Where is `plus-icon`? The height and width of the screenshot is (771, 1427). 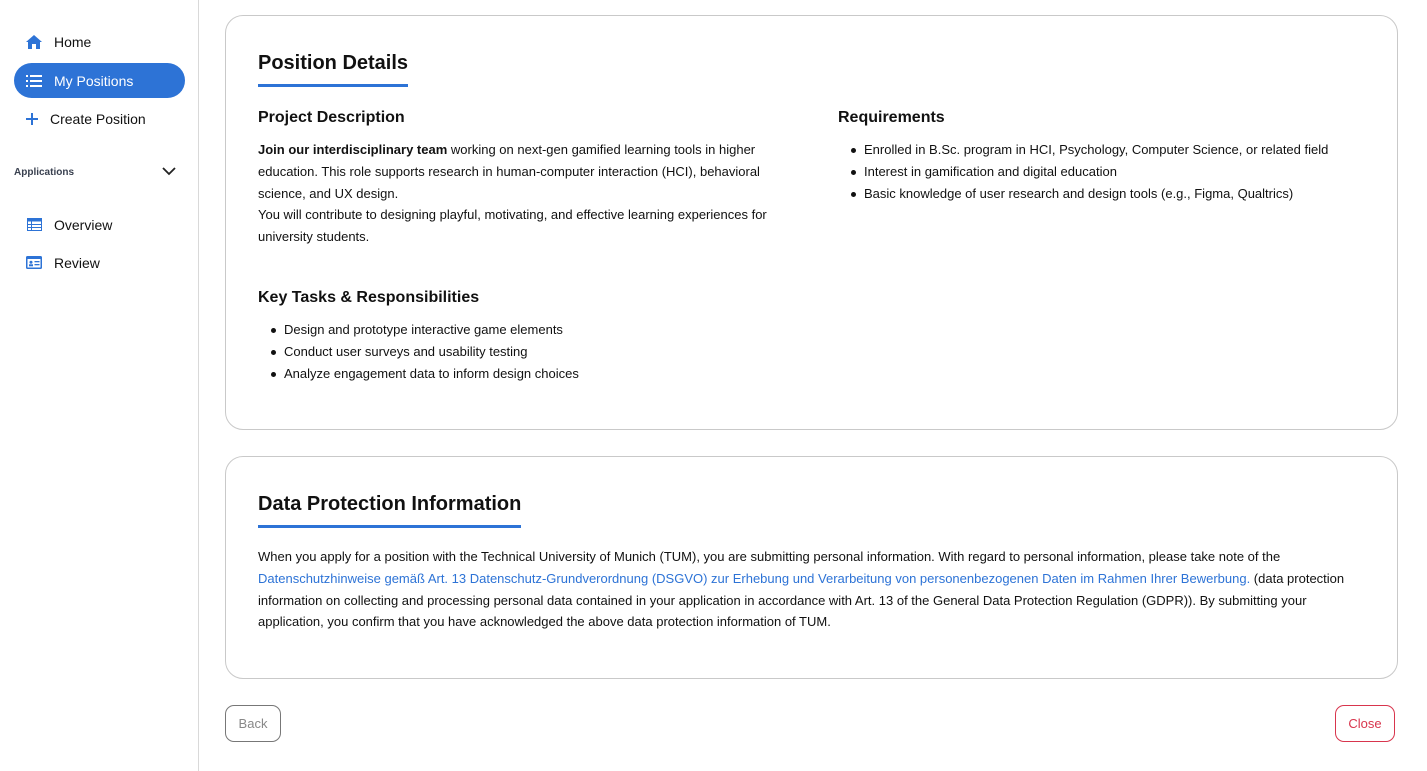 plus-icon is located at coordinates (32, 119).